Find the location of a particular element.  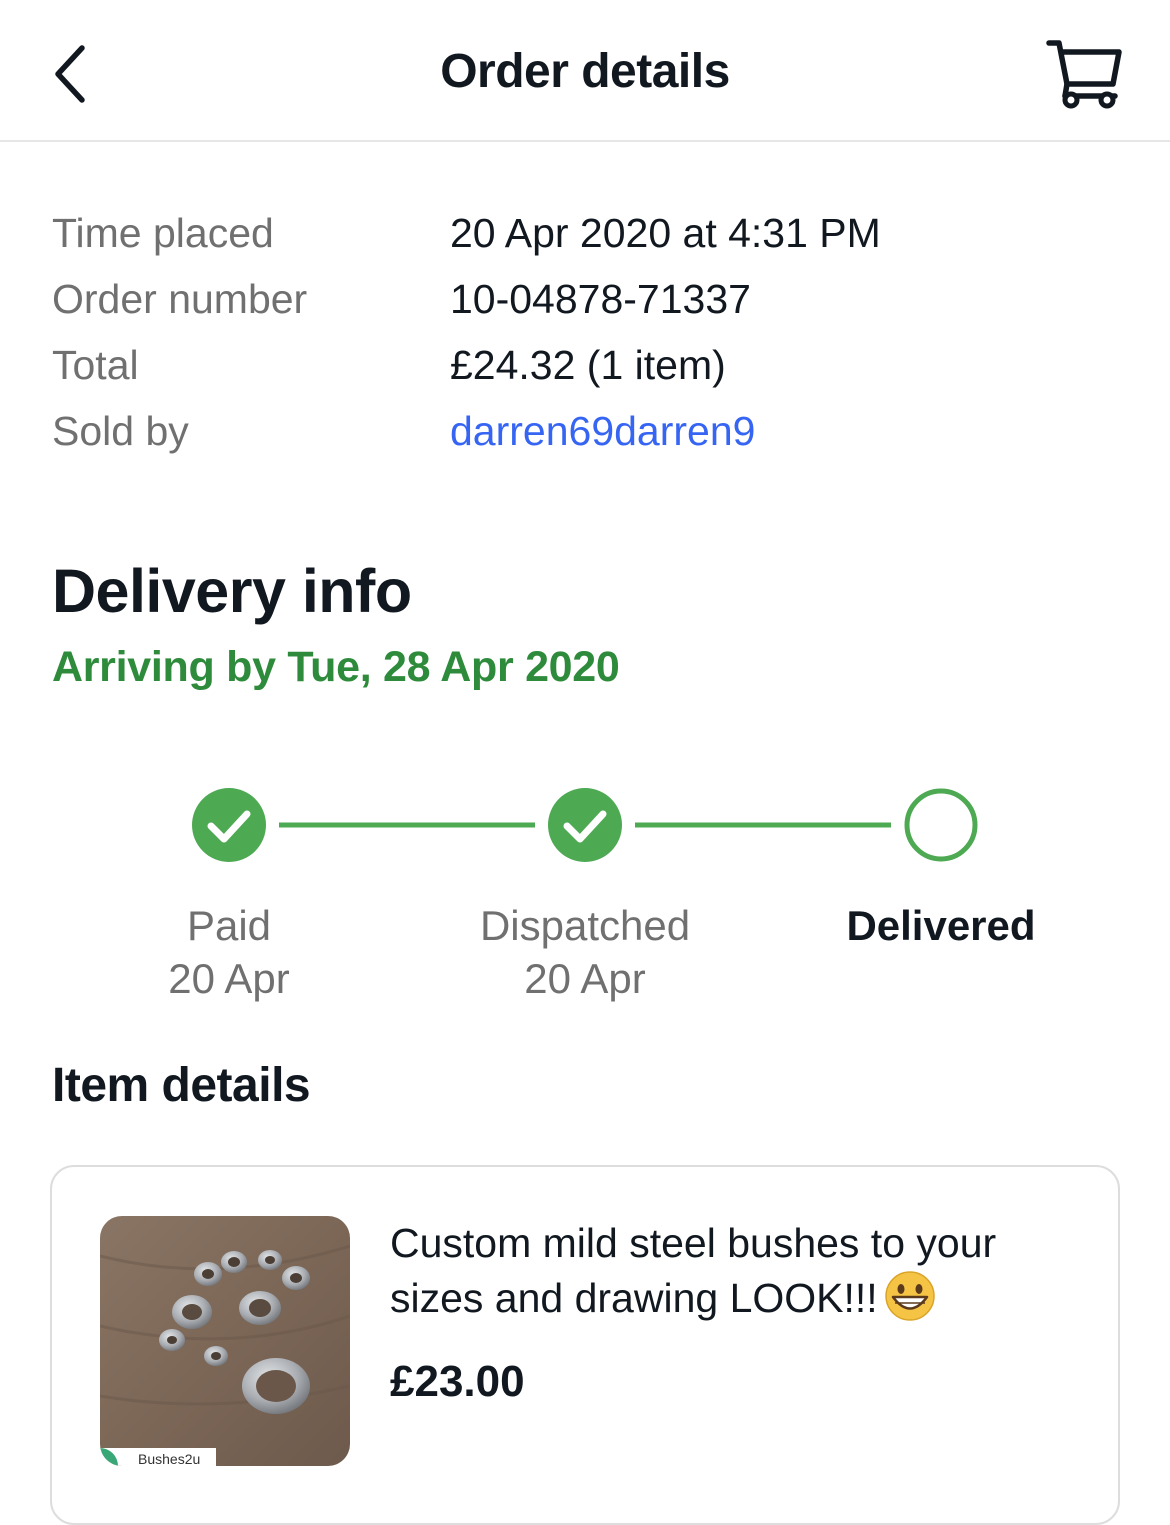

item-thumbnail: Bushes2u is located at coordinates (225, 1341).